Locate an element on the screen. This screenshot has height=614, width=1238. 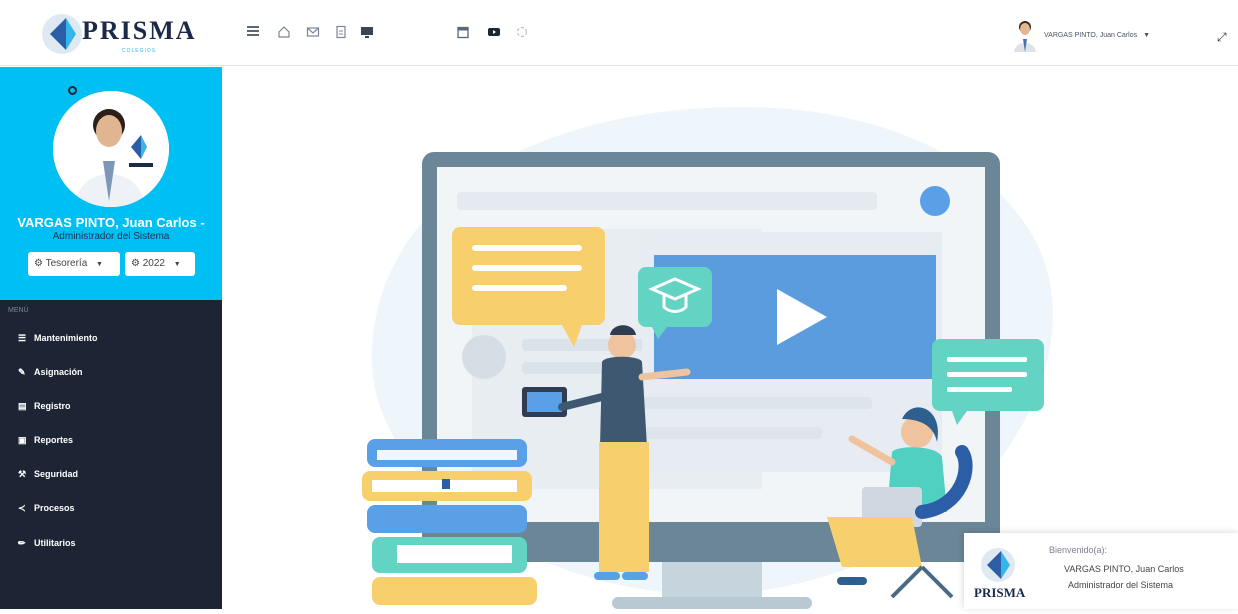
sidebar-item-label: Registro is located at coordinates (52, 406).